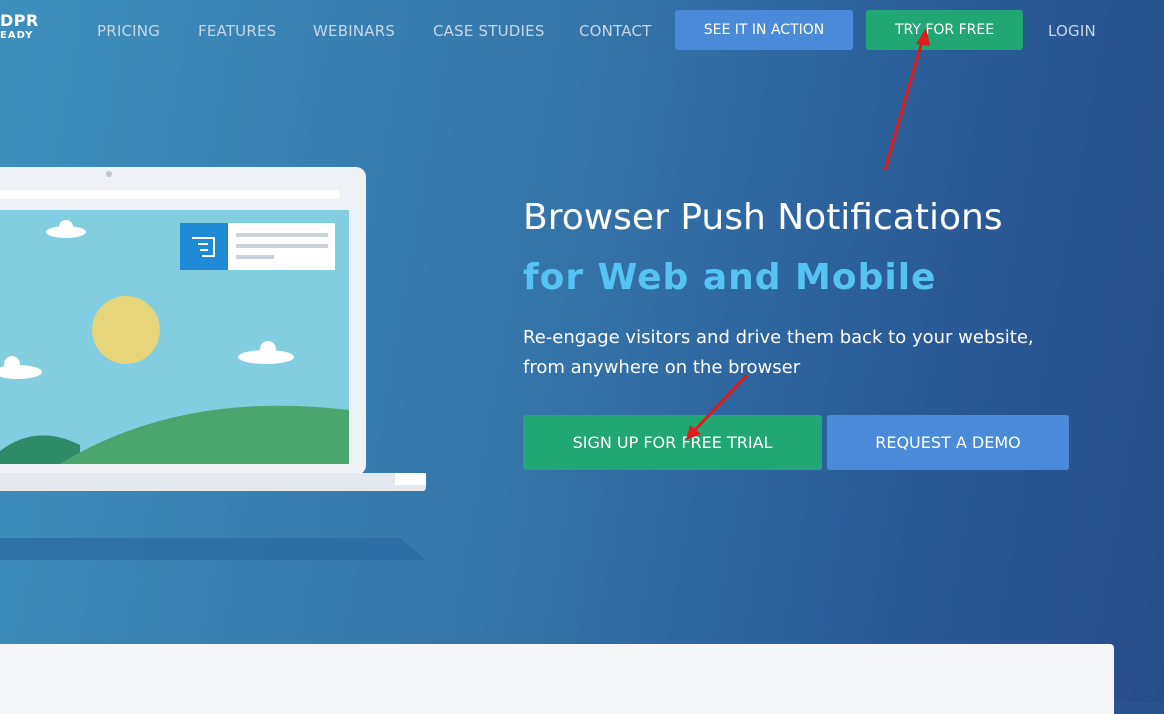 This screenshot has width=1164, height=714. What do you see at coordinates (354, 31) in the screenshot?
I see `nav-link-webinars: WEBINARS` at bounding box center [354, 31].